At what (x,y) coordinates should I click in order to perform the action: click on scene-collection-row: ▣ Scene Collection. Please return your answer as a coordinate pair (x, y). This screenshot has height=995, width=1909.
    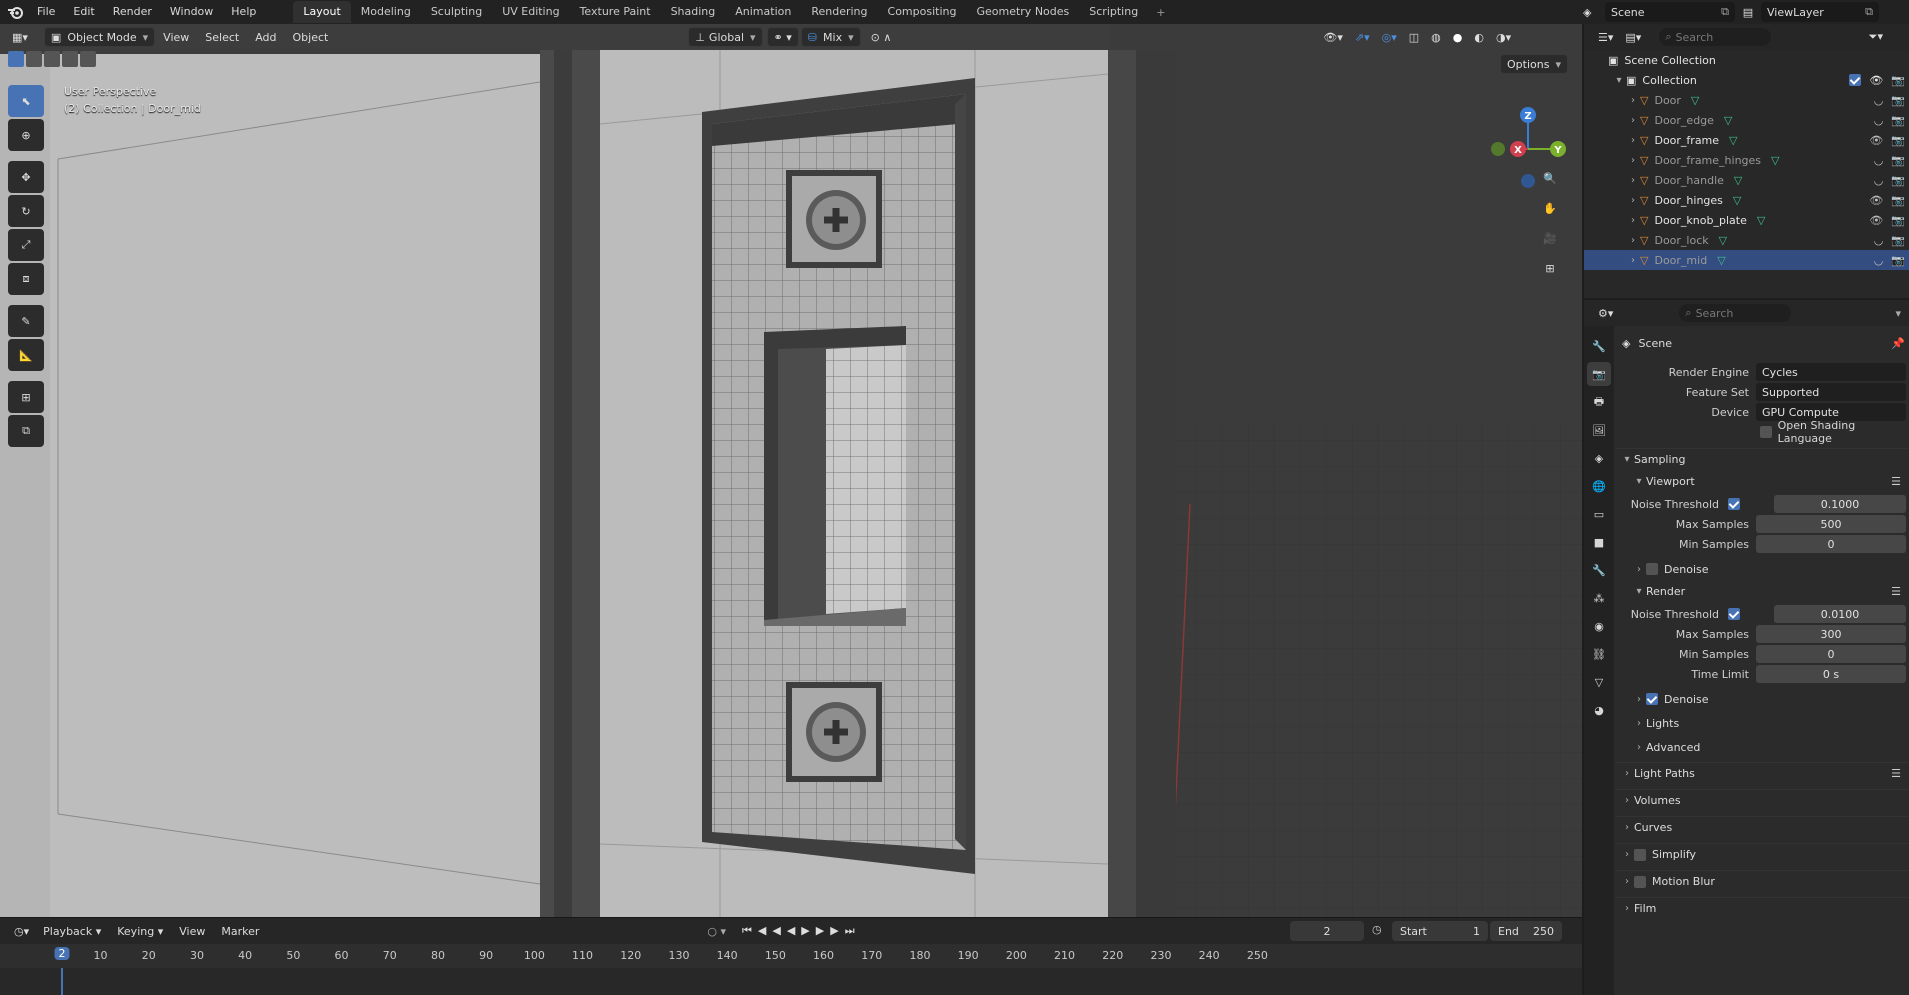
    Looking at the image, I should click on (1746, 60).